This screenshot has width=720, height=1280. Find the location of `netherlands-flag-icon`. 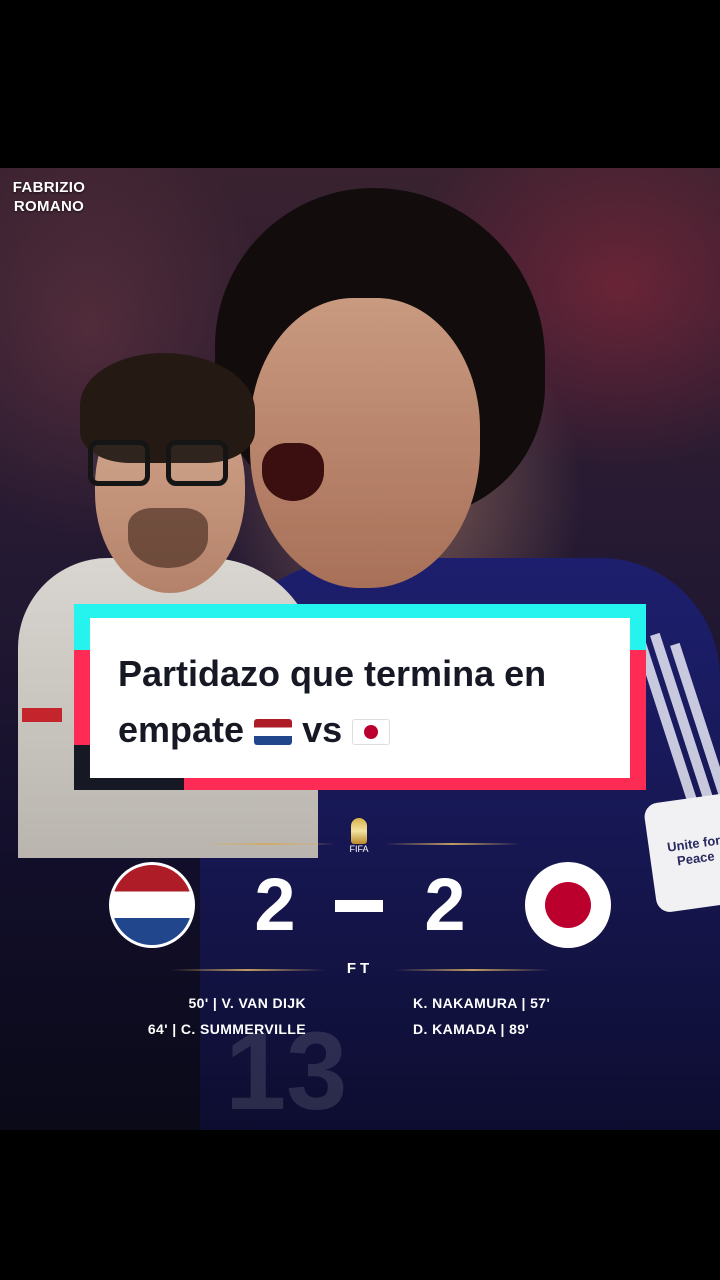

netherlands-flag-icon is located at coordinates (273, 732).